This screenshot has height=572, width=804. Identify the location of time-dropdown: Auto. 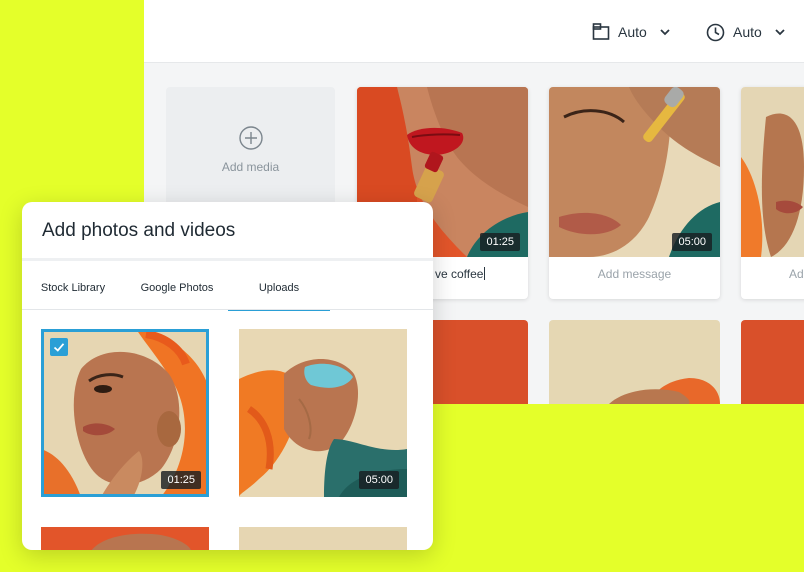
(746, 32).